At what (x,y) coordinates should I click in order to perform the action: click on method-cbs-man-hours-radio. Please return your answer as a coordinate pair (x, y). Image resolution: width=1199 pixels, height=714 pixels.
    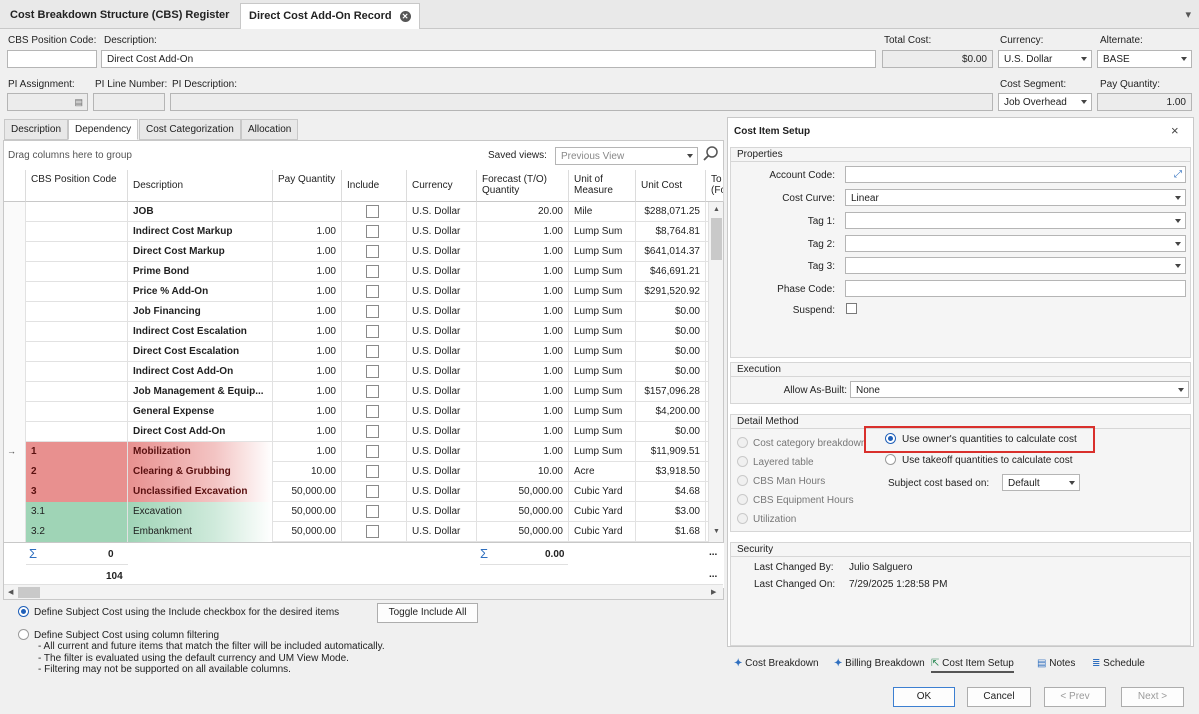
    Looking at the image, I should click on (742, 480).